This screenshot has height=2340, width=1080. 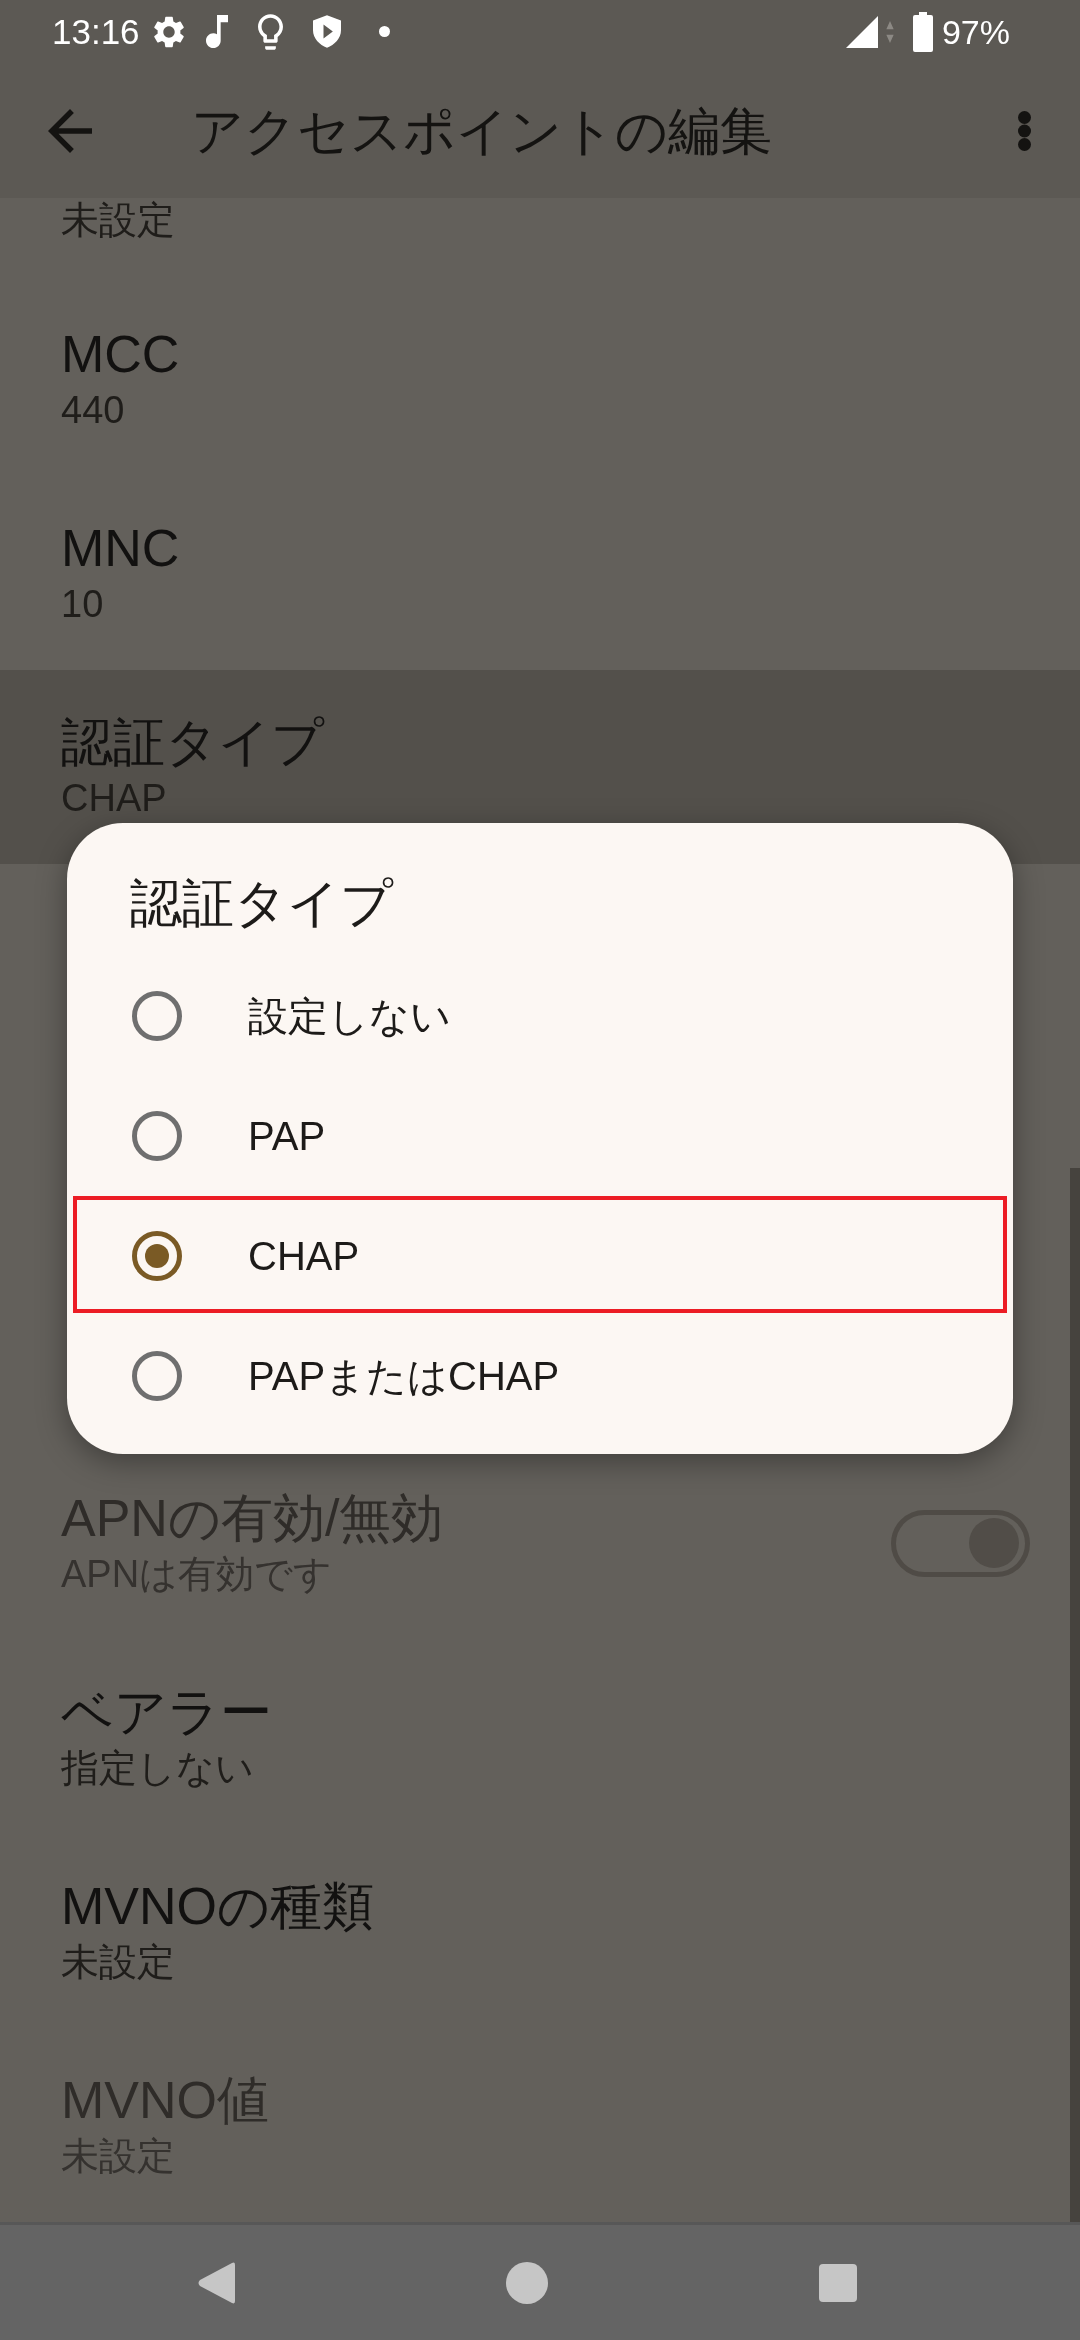 I want to click on settings-row: MNC 10, so click(x=540, y=573).